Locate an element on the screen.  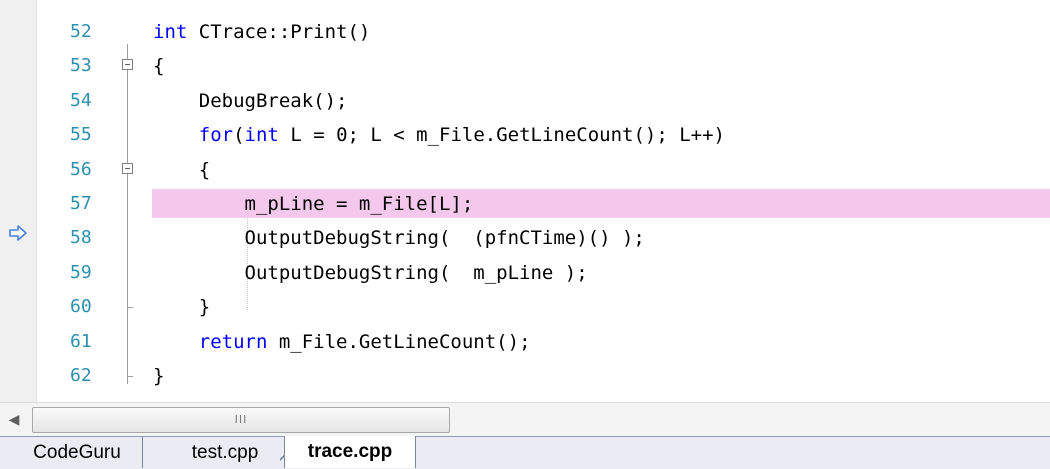
scroll-left-arrow-icon: ◀ is located at coordinates (14, 420).